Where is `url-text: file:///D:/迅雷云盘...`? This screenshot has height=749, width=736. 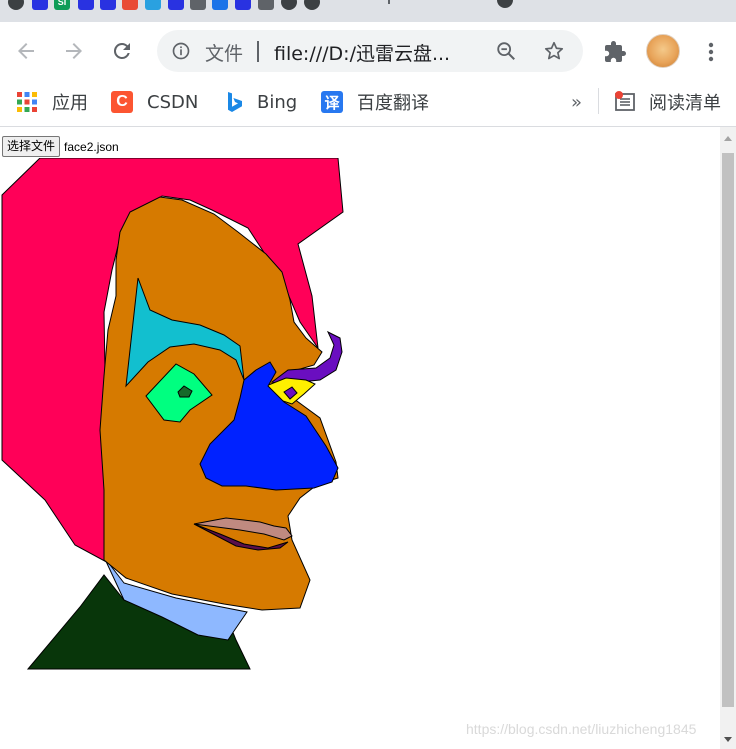
url-text: file:///D:/迅雷云盘... is located at coordinates (362, 52).